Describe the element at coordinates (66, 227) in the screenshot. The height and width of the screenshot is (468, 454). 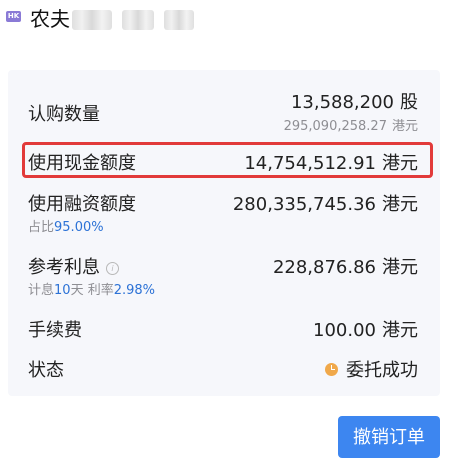
I see `financing-ratio: 占比95.00%` at that location.